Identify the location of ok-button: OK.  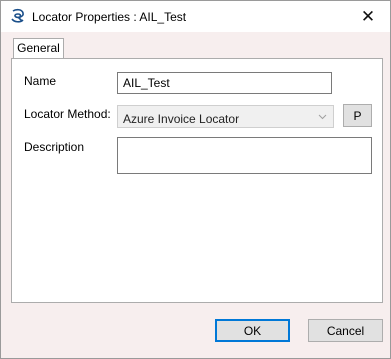
(252, 330).